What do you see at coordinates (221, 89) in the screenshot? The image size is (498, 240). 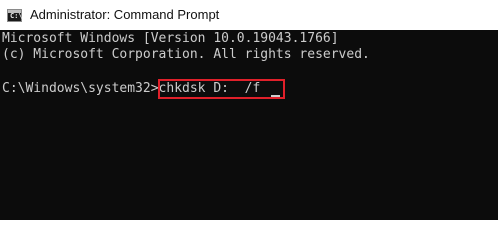 I see `command-highlight-box` at bounding box center [221, 89].